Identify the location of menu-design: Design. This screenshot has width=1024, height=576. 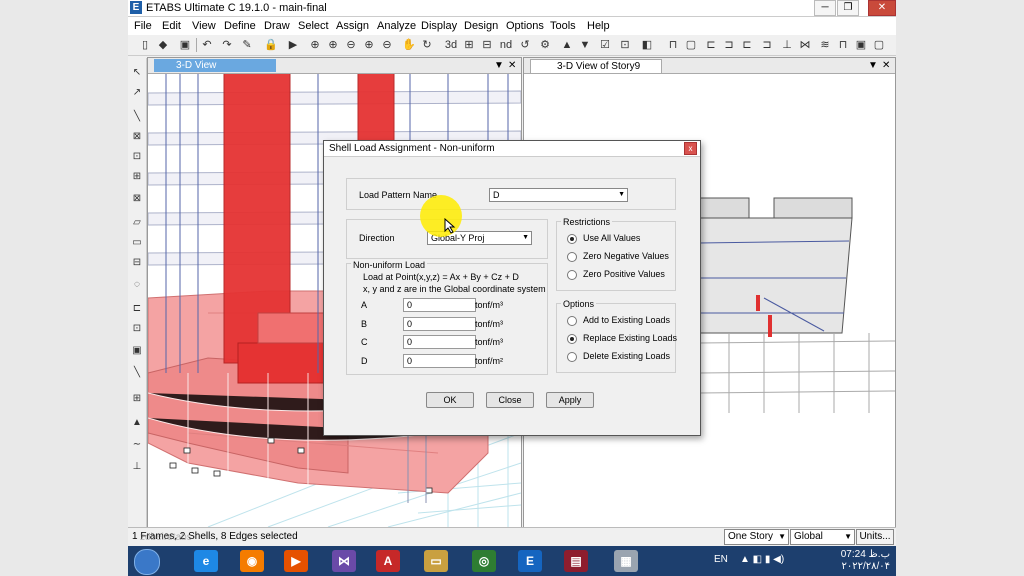
(481, 26).